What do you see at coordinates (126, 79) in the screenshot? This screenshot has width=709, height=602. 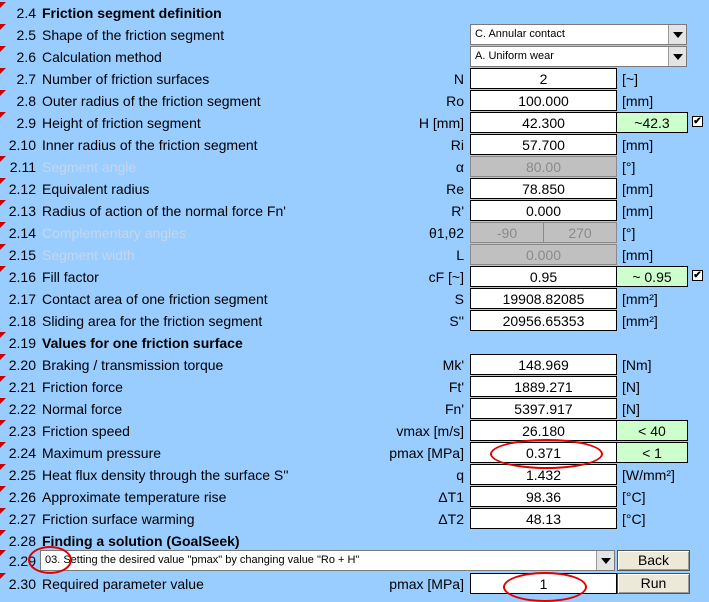 I see `row-label: Number of friction surfaces` at bounding box center [126, 79].